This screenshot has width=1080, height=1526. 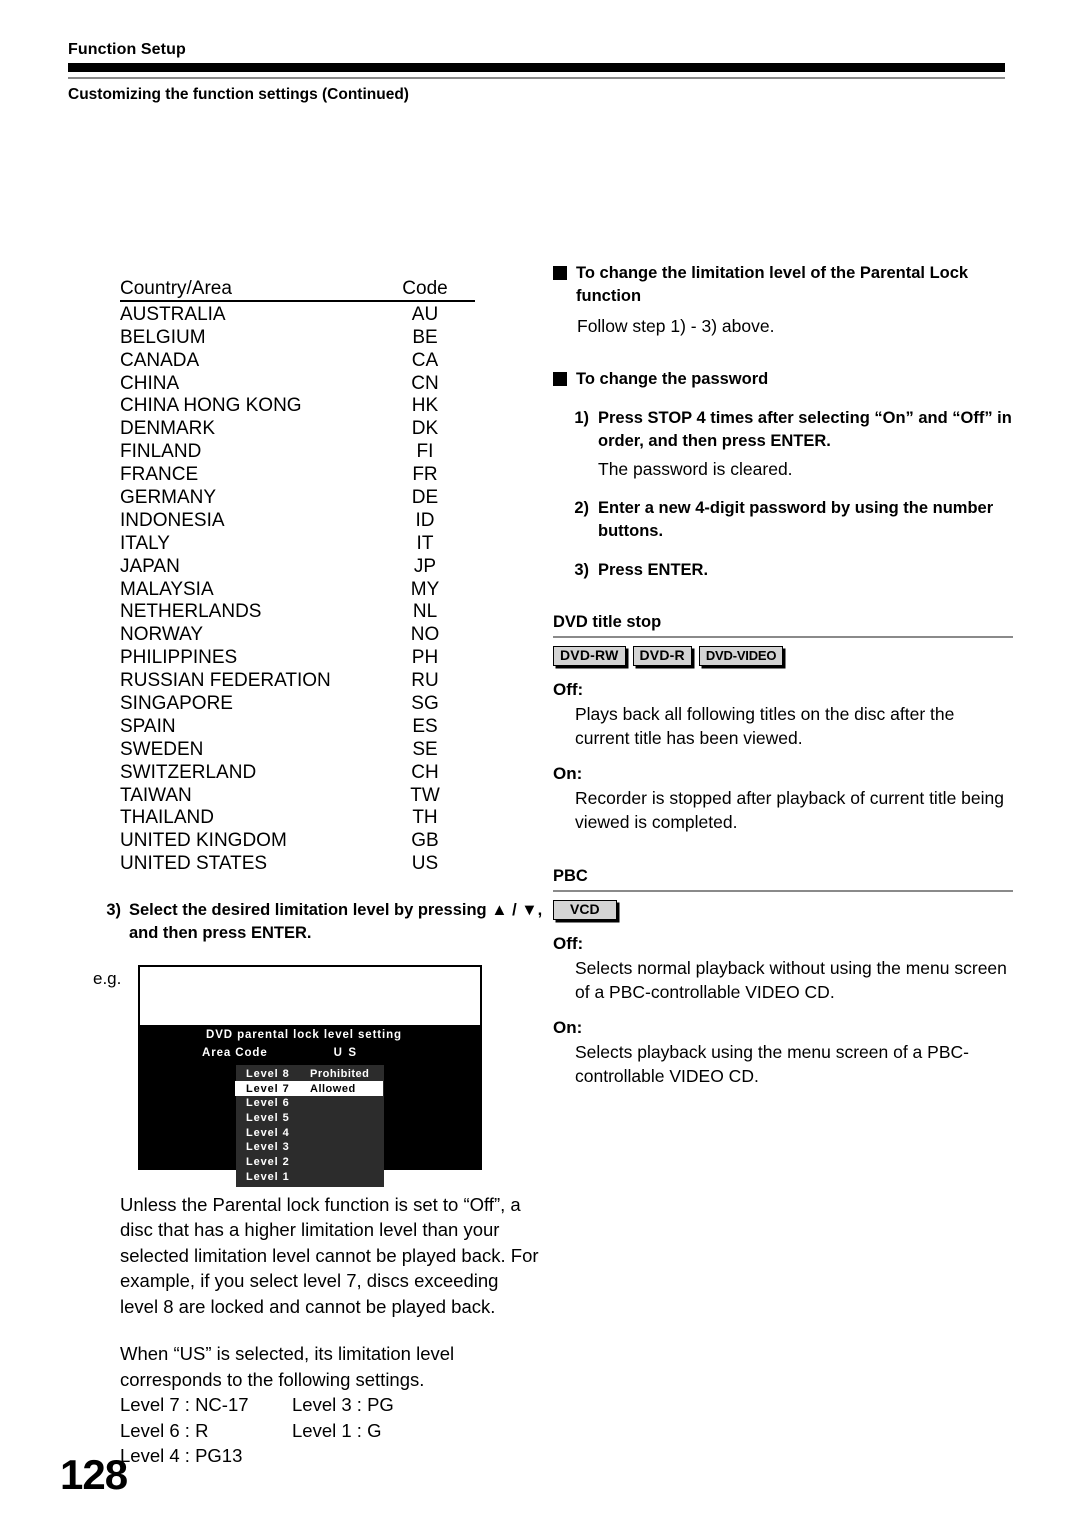 I want to click on screen-level-row: Level 8 Prohibited, so click(x=310, y=1074).